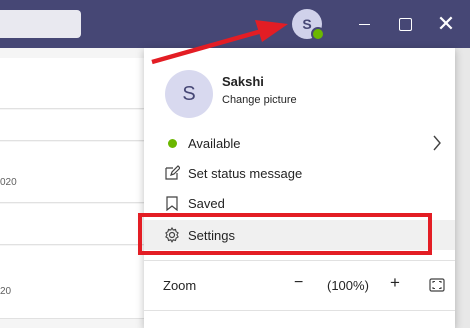  I want to click on settings-highlight-annotation, so click(285, 234).